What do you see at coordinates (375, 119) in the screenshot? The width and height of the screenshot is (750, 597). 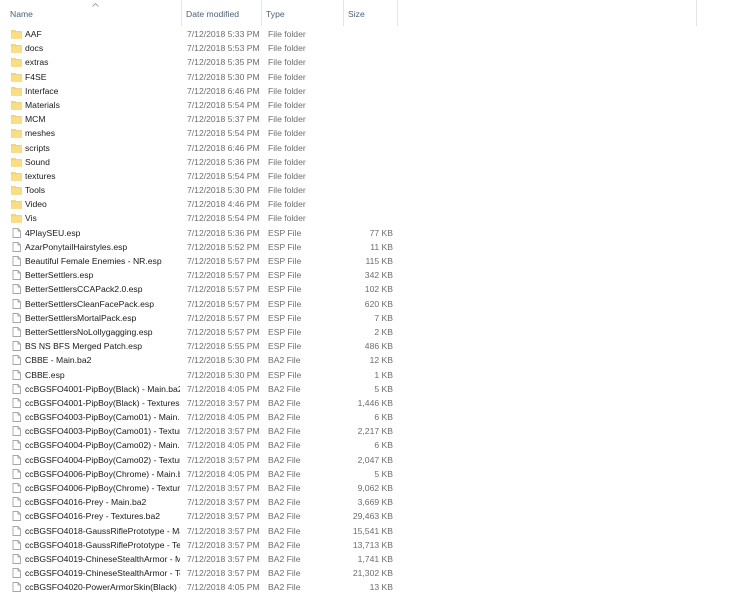 I see `file-row: MCM 7/12/2018 5:37 PM File folder` at bounding box center [375, 119].